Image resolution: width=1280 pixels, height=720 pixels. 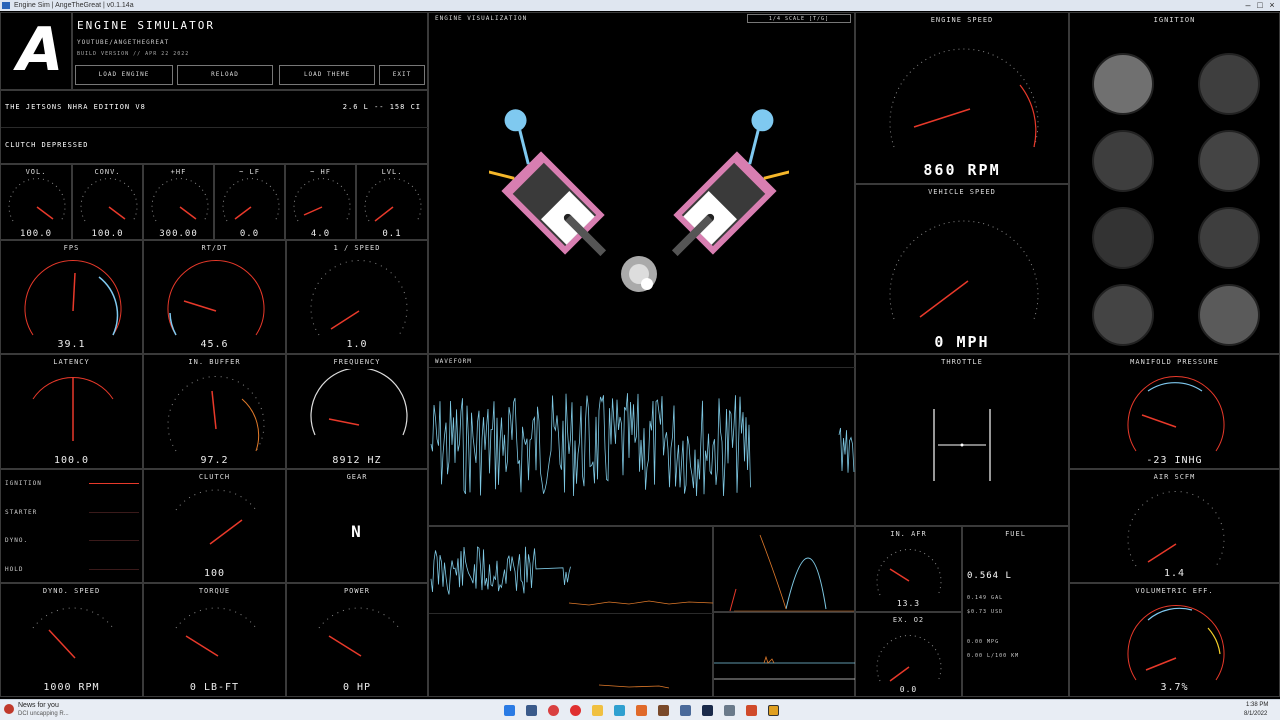 I want to click on file-explorer-icon, so click(x=597, y=710).